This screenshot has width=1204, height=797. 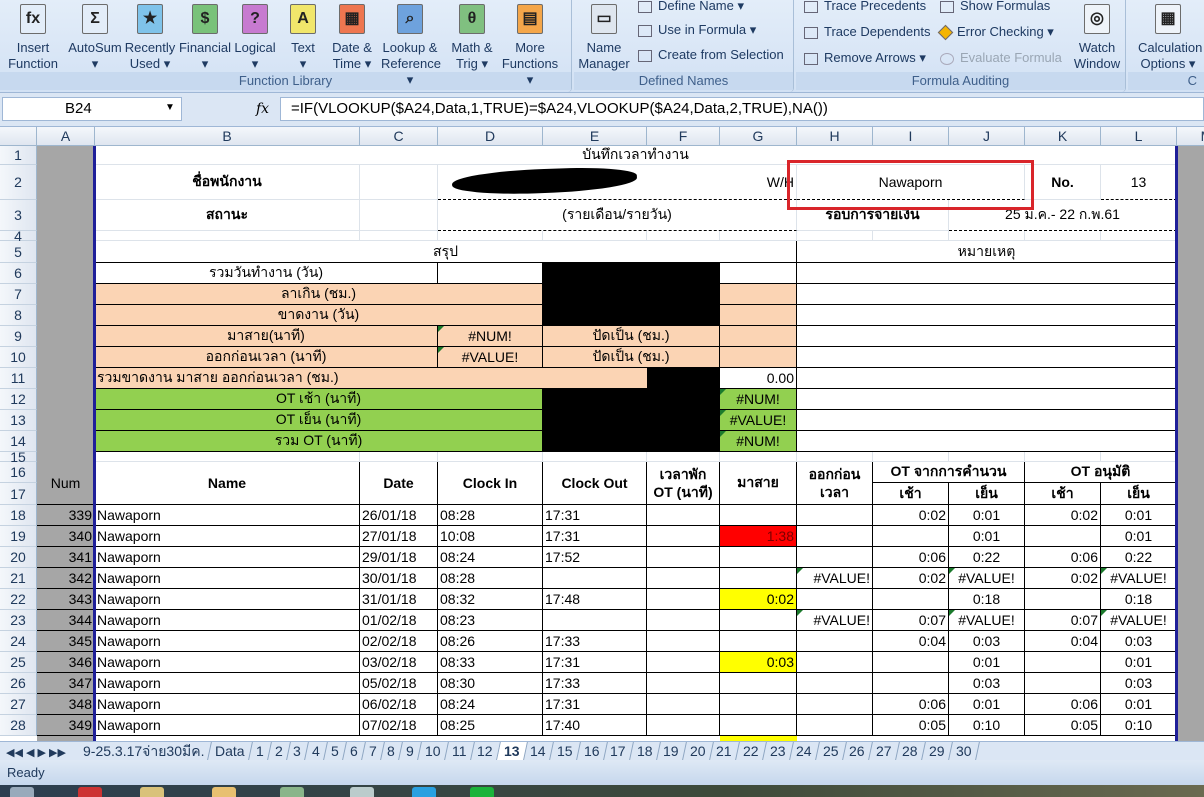 I want to click on chevron-down-icon: ▼, so click(x=170, y=107).